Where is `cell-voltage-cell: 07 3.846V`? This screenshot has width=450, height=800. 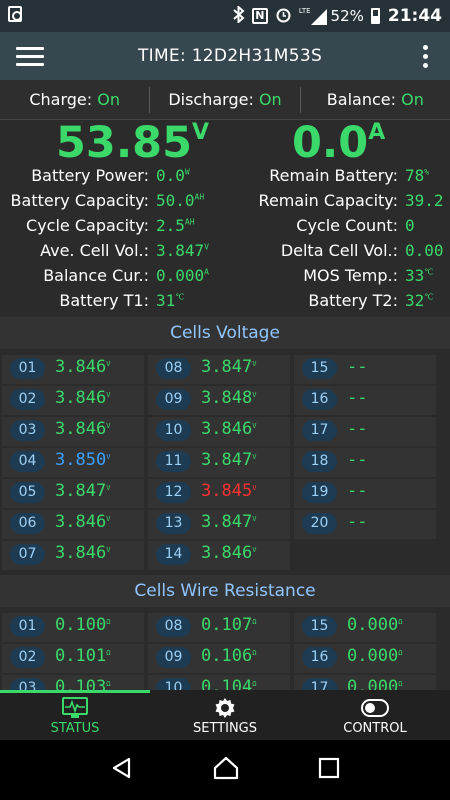 cell-voltage-cell: 07 3.846V is located at coordinates (72, 555).